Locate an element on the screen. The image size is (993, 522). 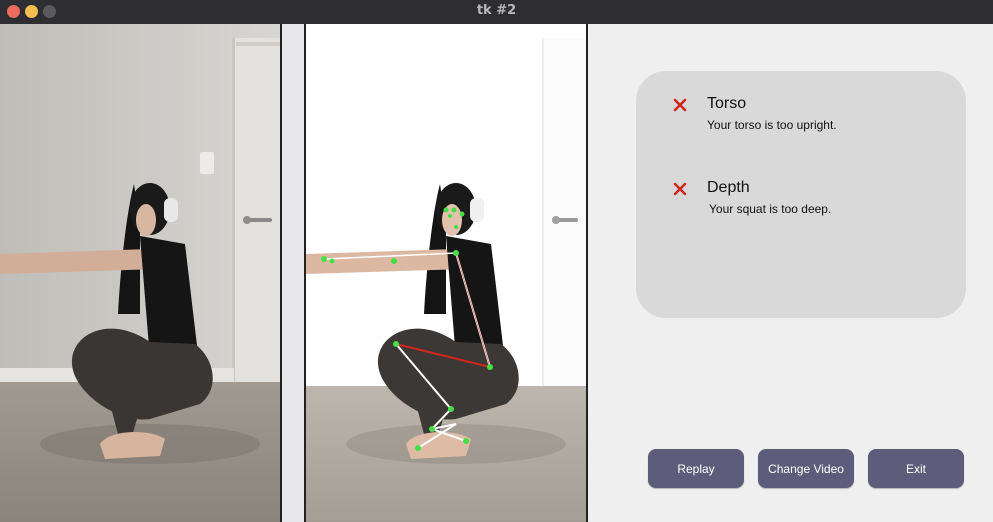
window-title: tk #2 is located at coordinates (496, 10).